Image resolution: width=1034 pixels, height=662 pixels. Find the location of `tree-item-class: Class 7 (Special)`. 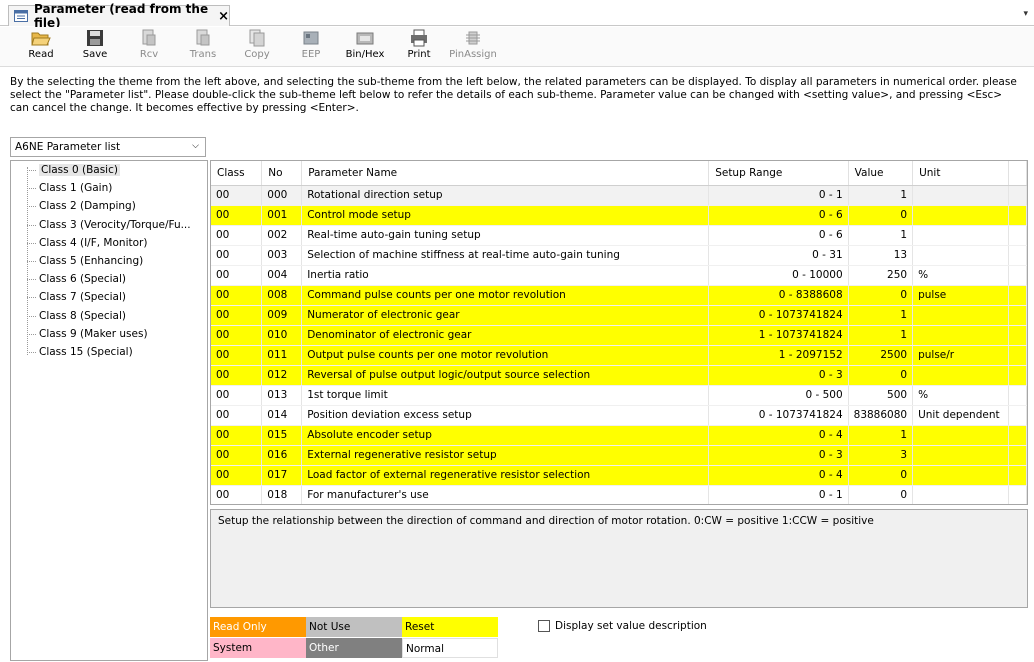

tree-item-class: Class 7 (Special) is located at coordinates (109, 297).